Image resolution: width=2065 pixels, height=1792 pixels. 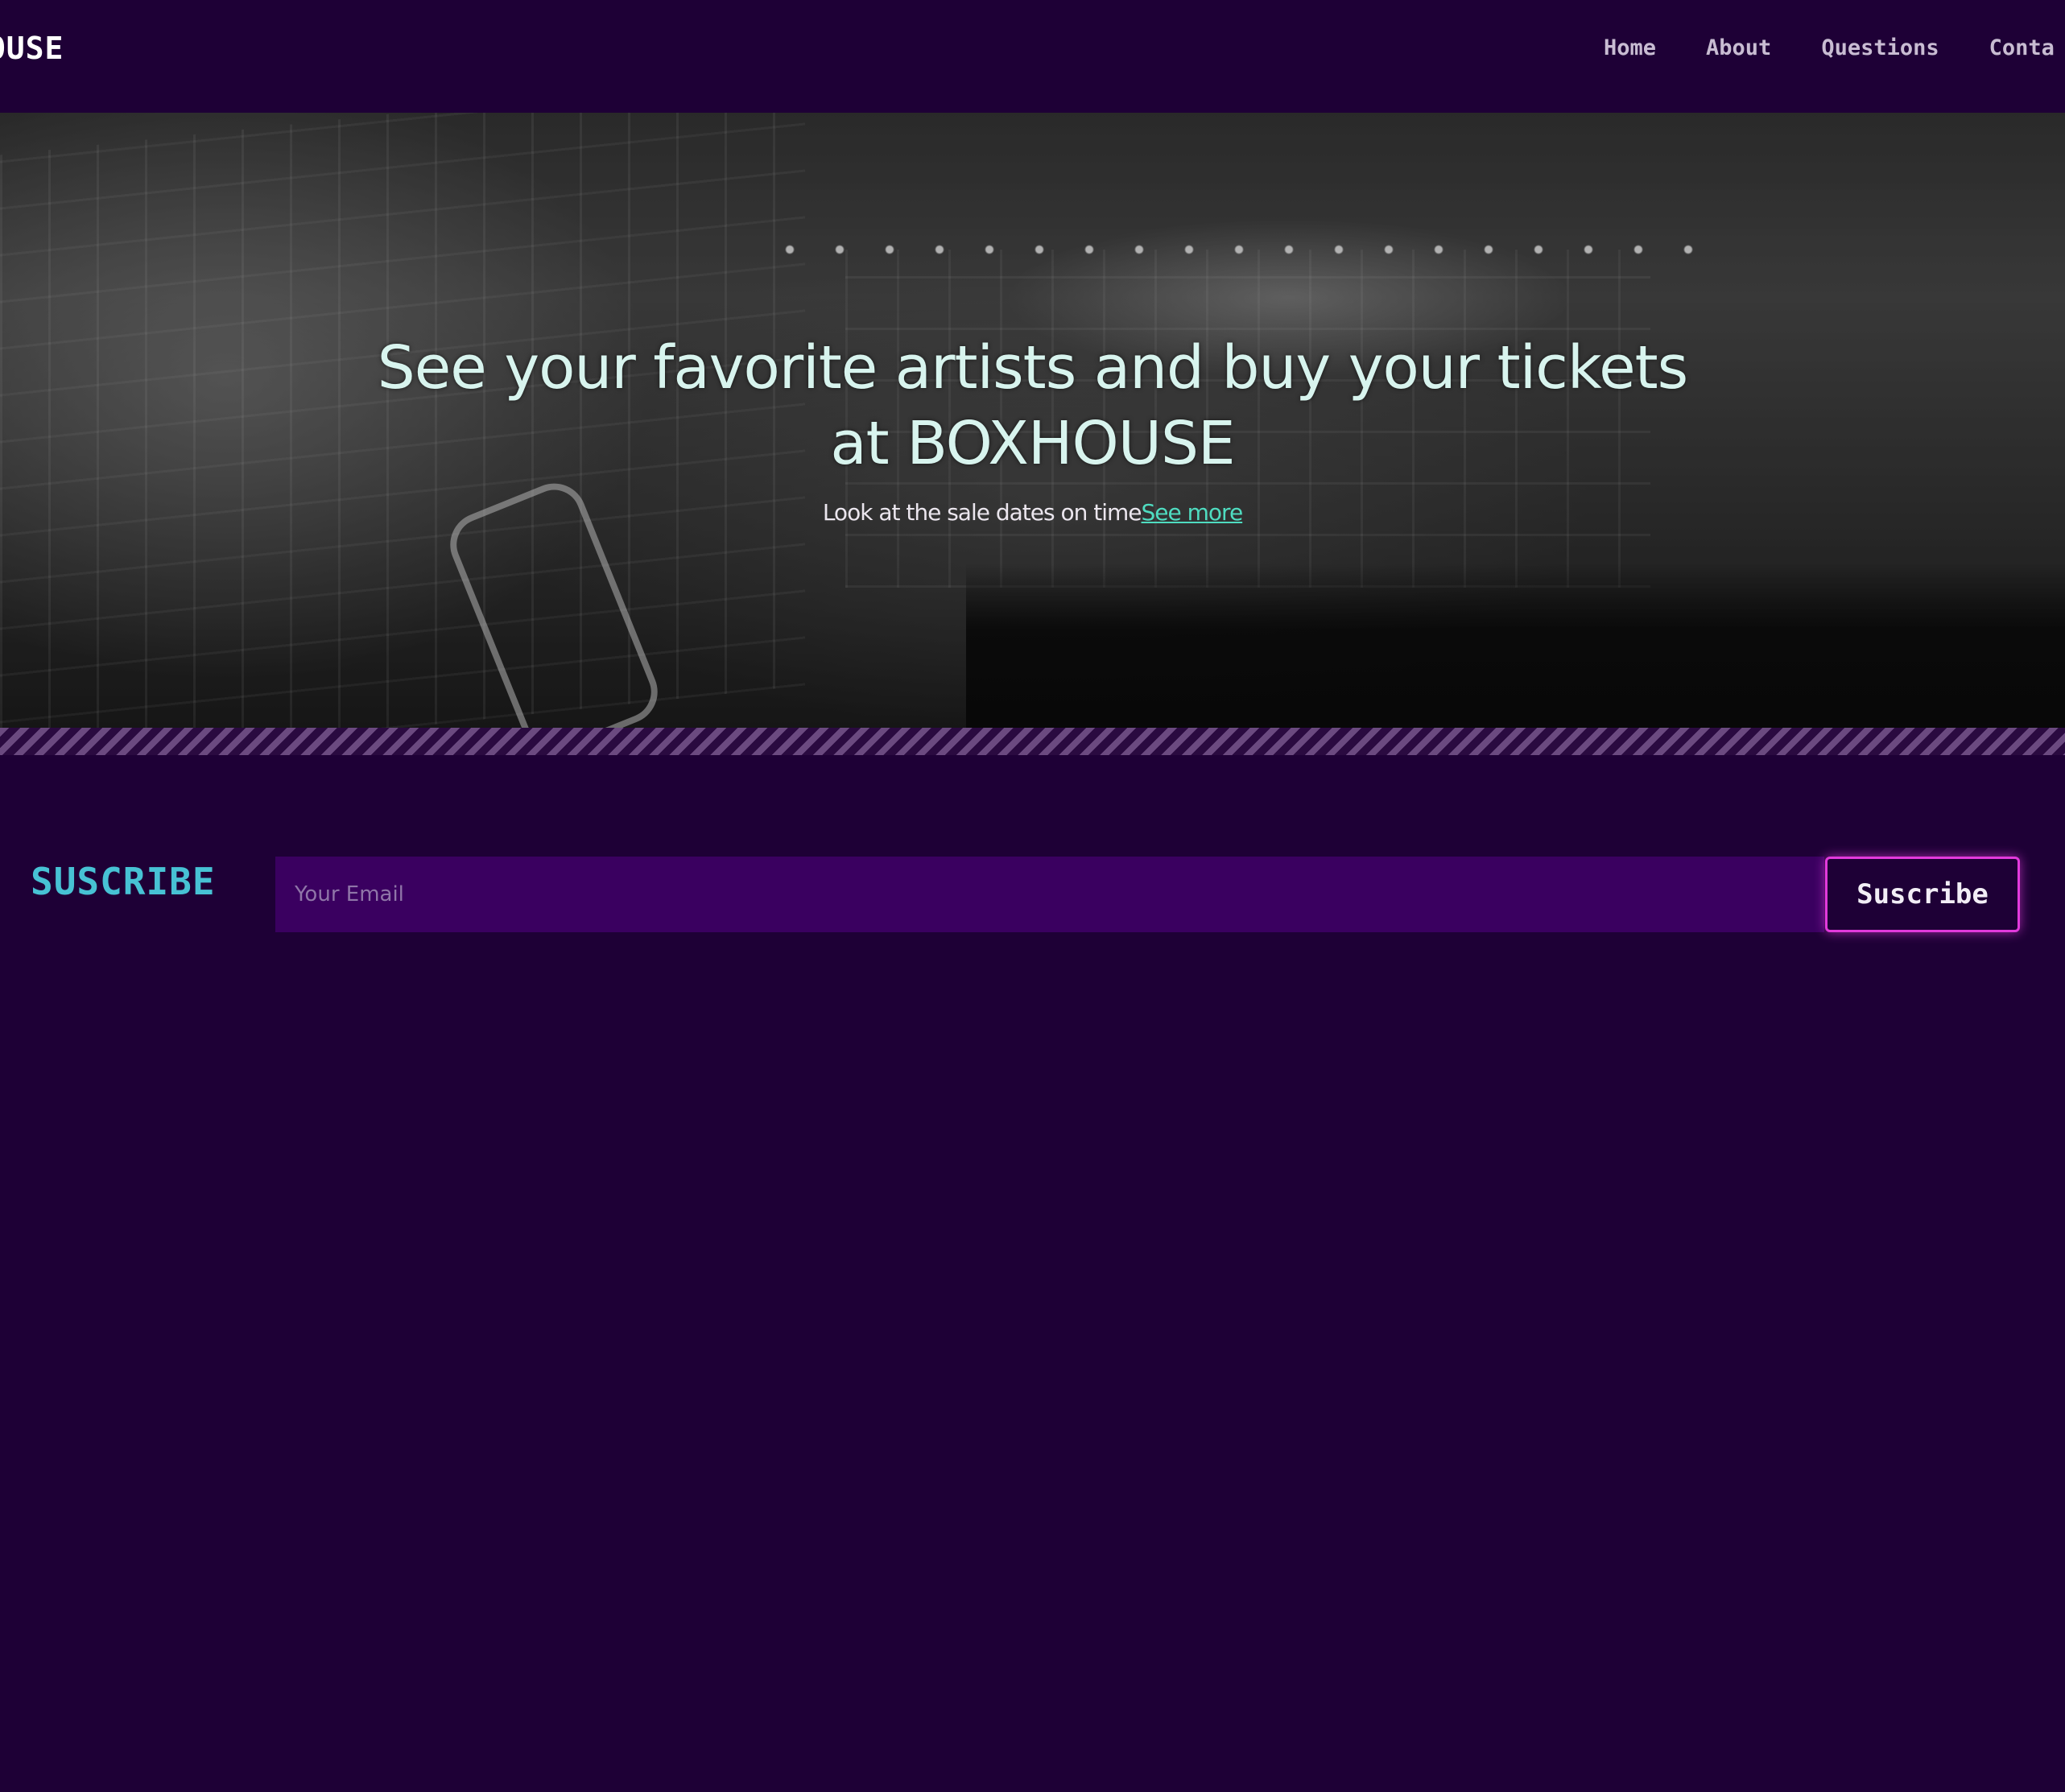 What do you see at coordinates (1880, 47) in the screenshot?
I see `nav-link-questions: Questions` at bounding box center [1880, 47].